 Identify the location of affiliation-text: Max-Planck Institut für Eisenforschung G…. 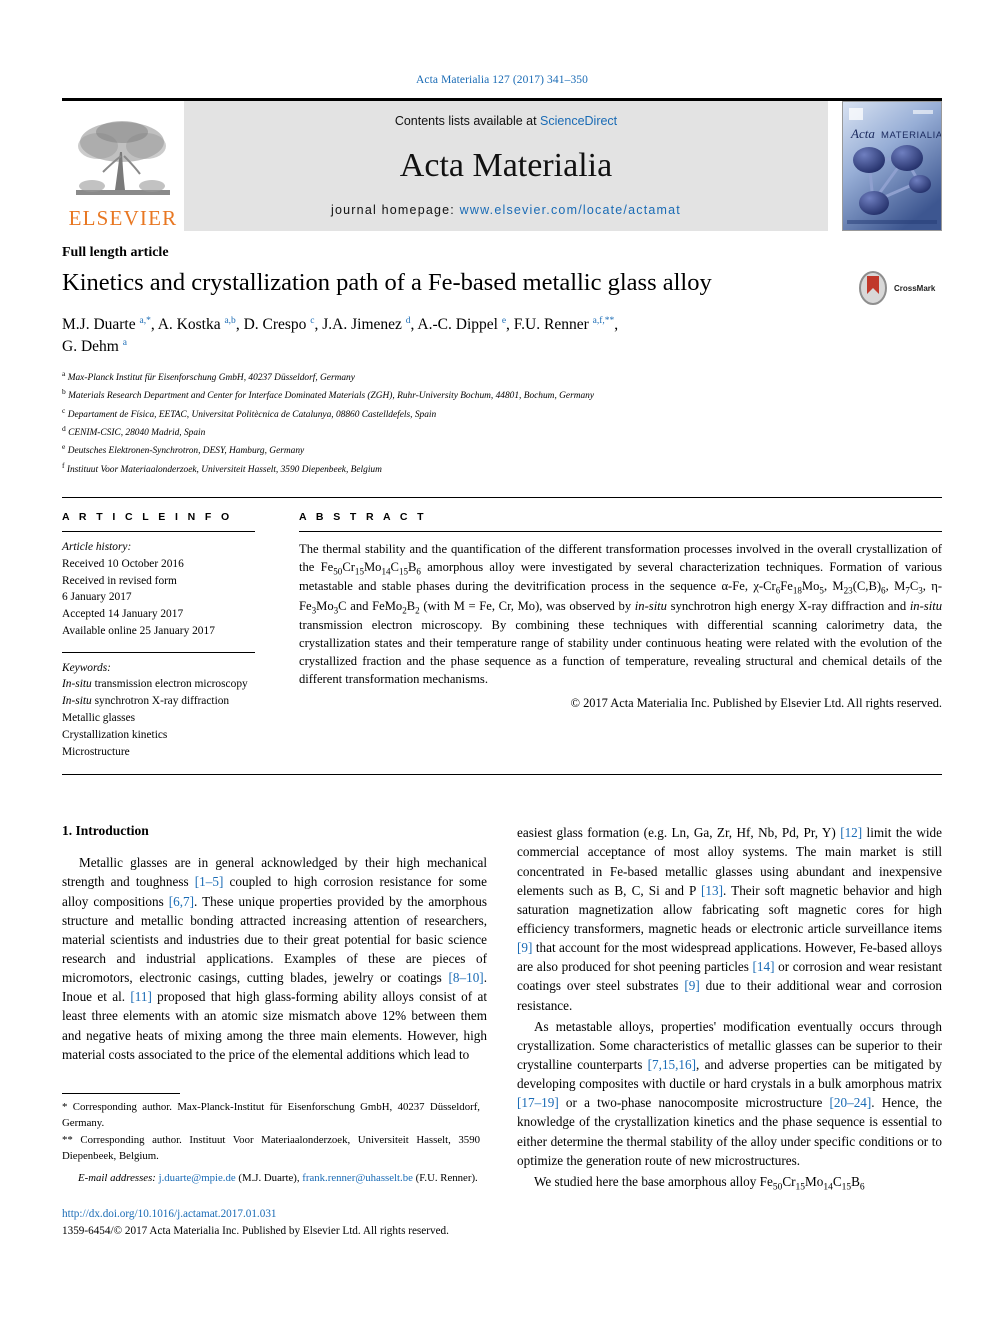
(211, 378).